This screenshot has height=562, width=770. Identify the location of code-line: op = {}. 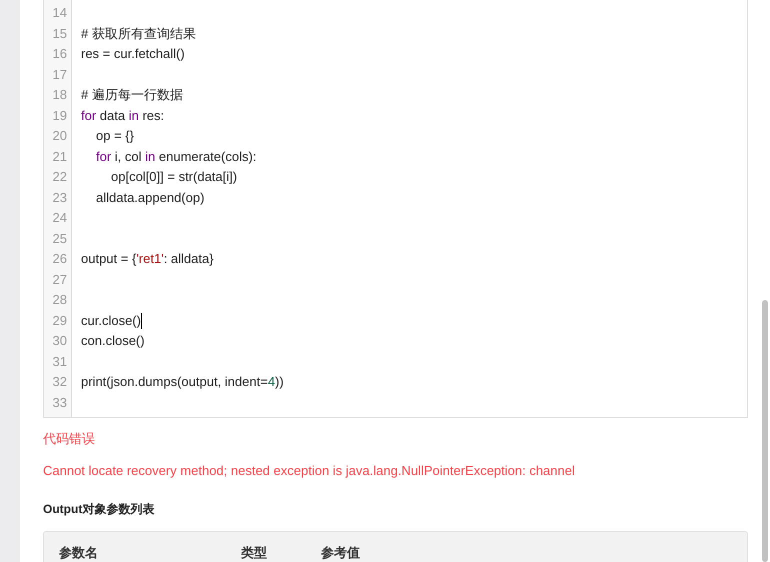
(115, 136).